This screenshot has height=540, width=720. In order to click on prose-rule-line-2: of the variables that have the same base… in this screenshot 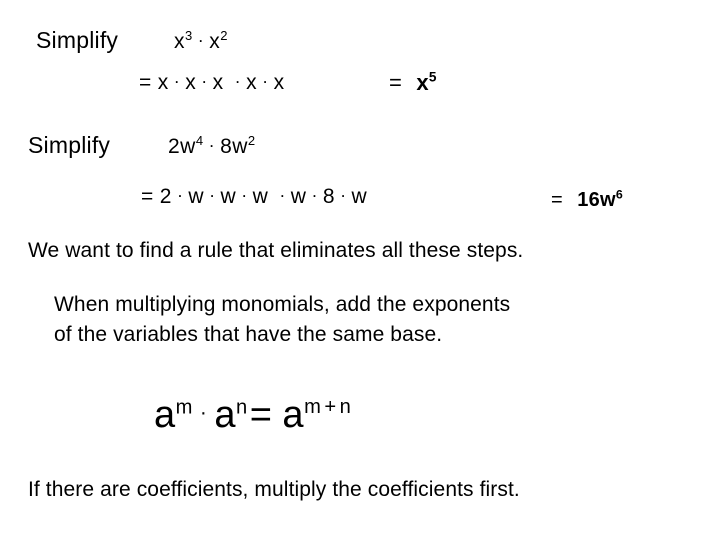, I will do `click(248, 334)`.